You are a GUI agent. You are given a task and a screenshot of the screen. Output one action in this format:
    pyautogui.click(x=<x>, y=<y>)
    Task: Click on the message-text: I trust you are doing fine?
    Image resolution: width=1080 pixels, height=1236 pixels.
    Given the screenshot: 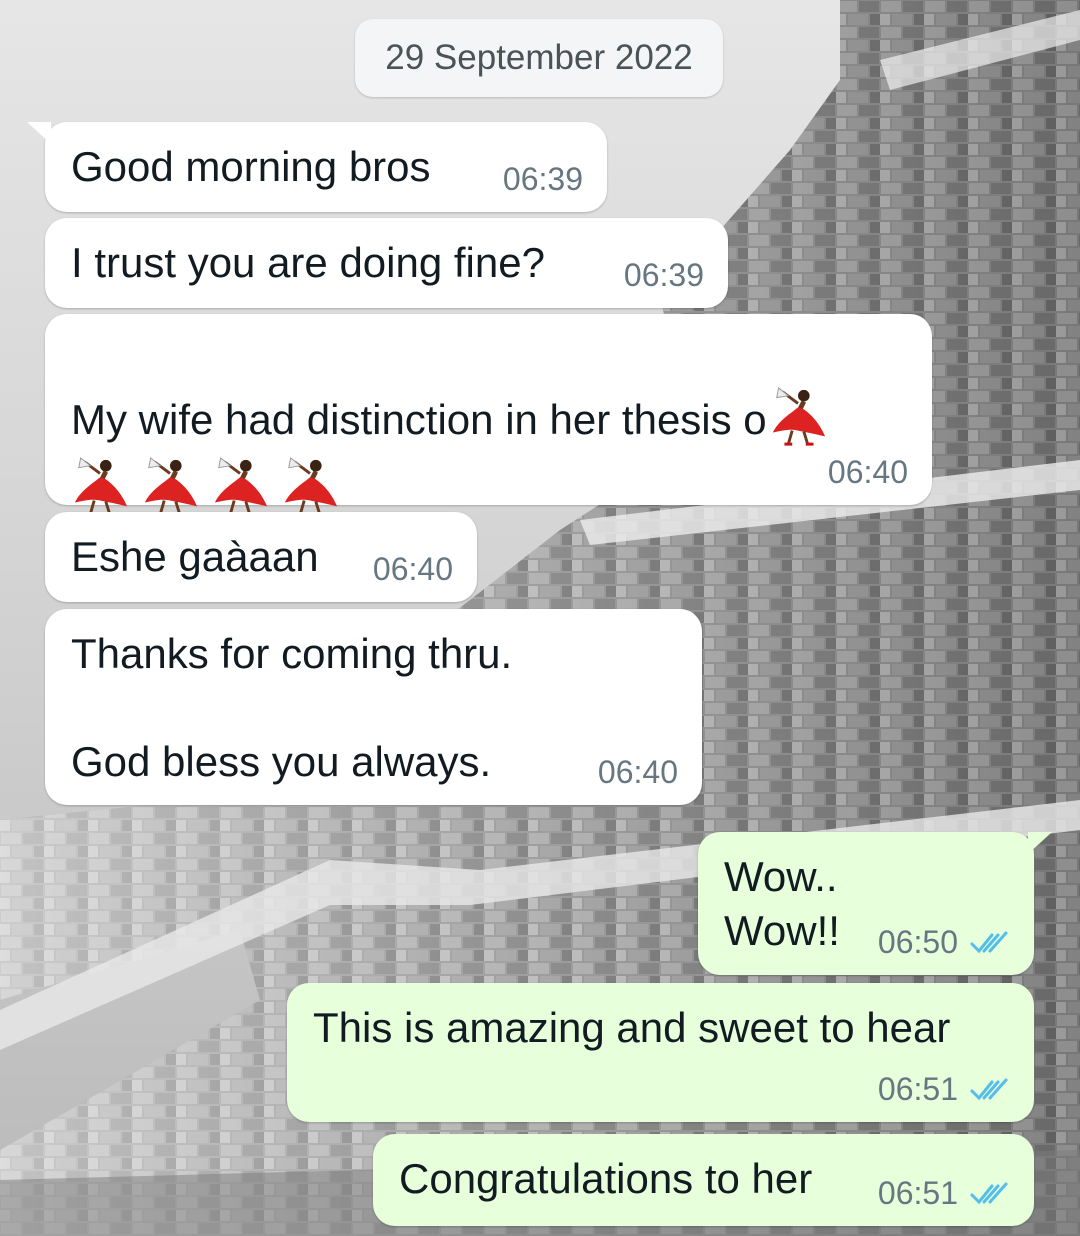 What is the action you would take?
    pyautogui.click(x=308, y=262)
    